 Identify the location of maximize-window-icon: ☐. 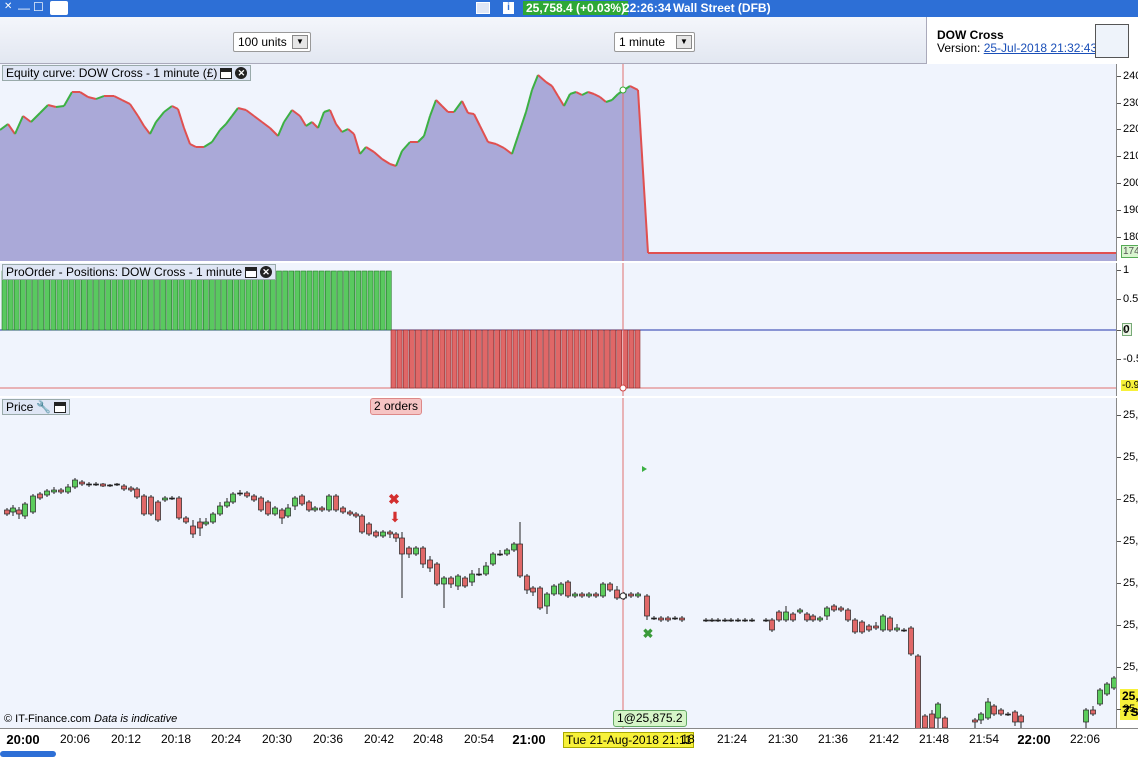
(38, 7).